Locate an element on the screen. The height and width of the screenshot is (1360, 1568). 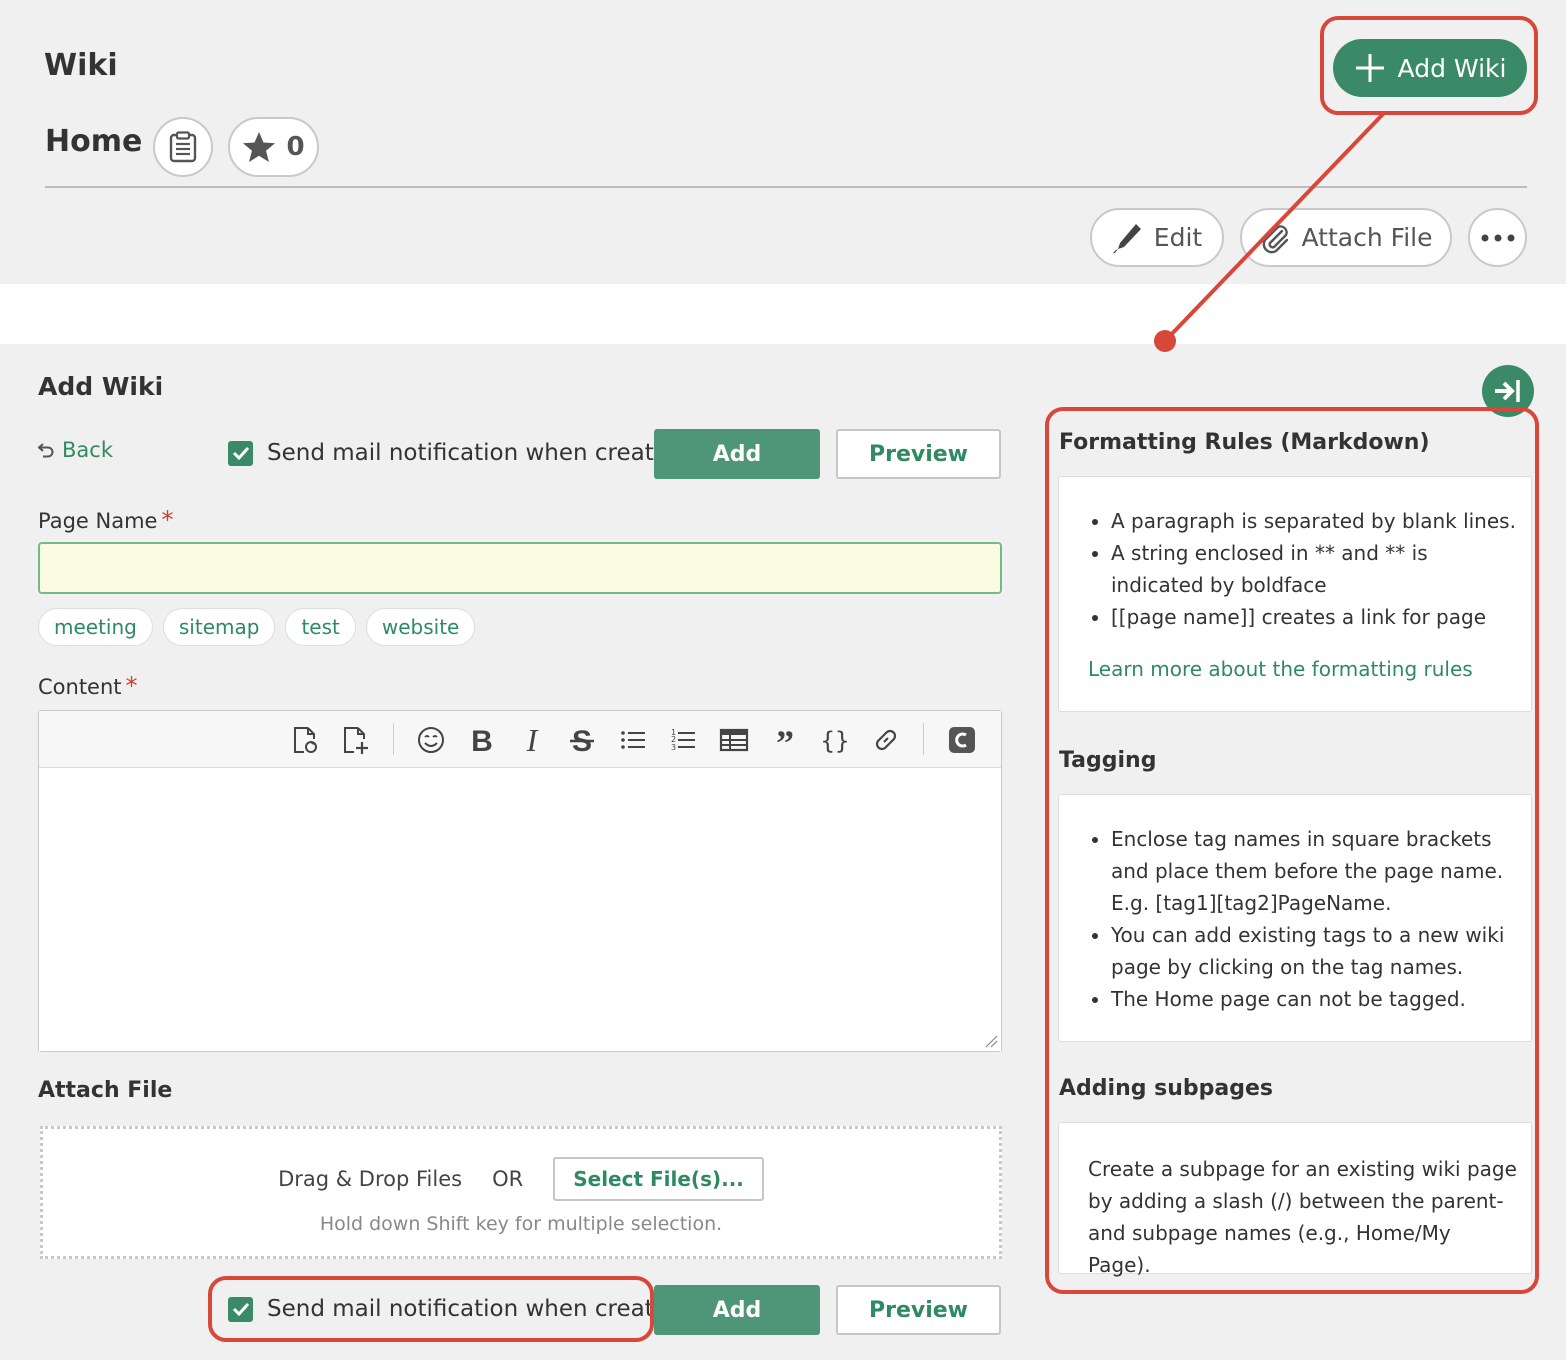
highlight-add-wiki is located at coordinates (1429, 65).